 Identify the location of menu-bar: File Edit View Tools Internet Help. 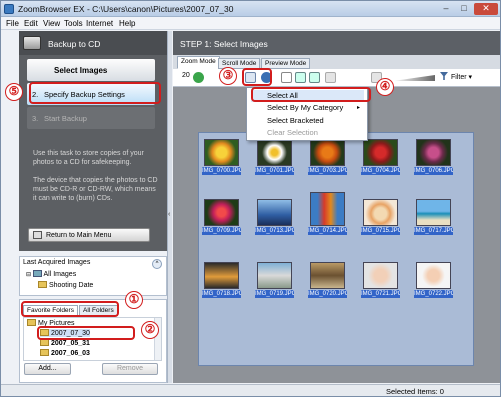
(250, 23).